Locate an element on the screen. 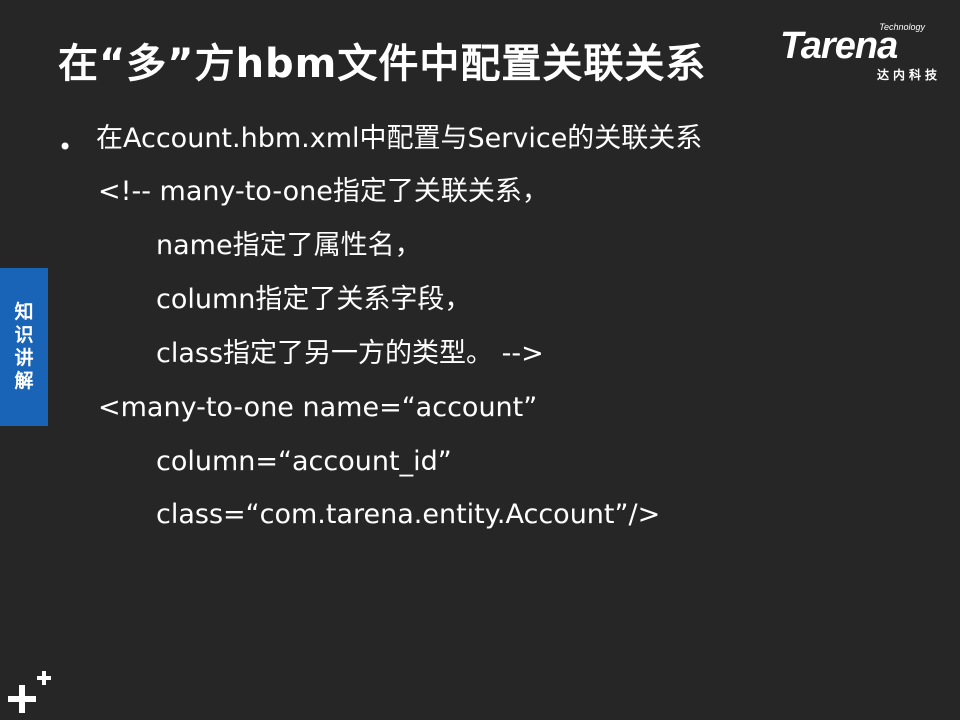 This screenshot has height=720, width=960. slide-title: 在“多”方hbm文件中配置关联关系 is located at coordinates (382, 64).